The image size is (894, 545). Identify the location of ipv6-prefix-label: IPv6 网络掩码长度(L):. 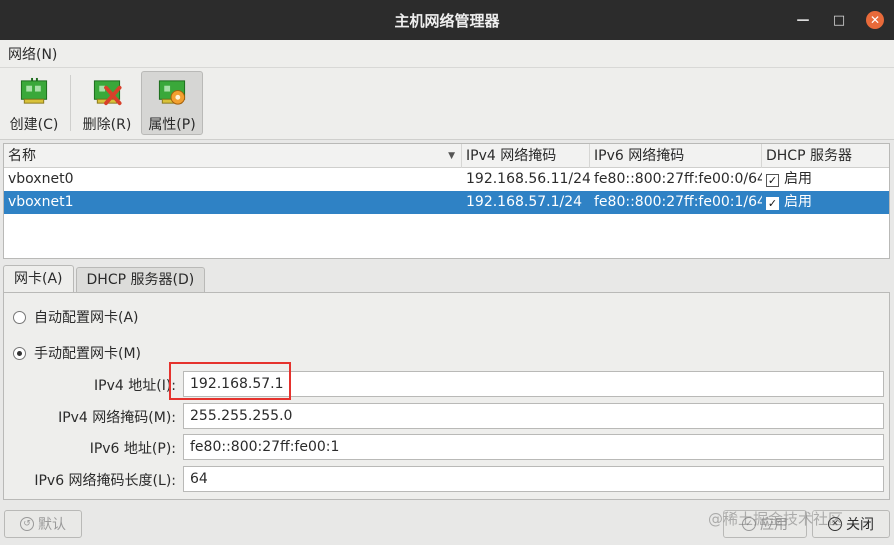
(105, 481).